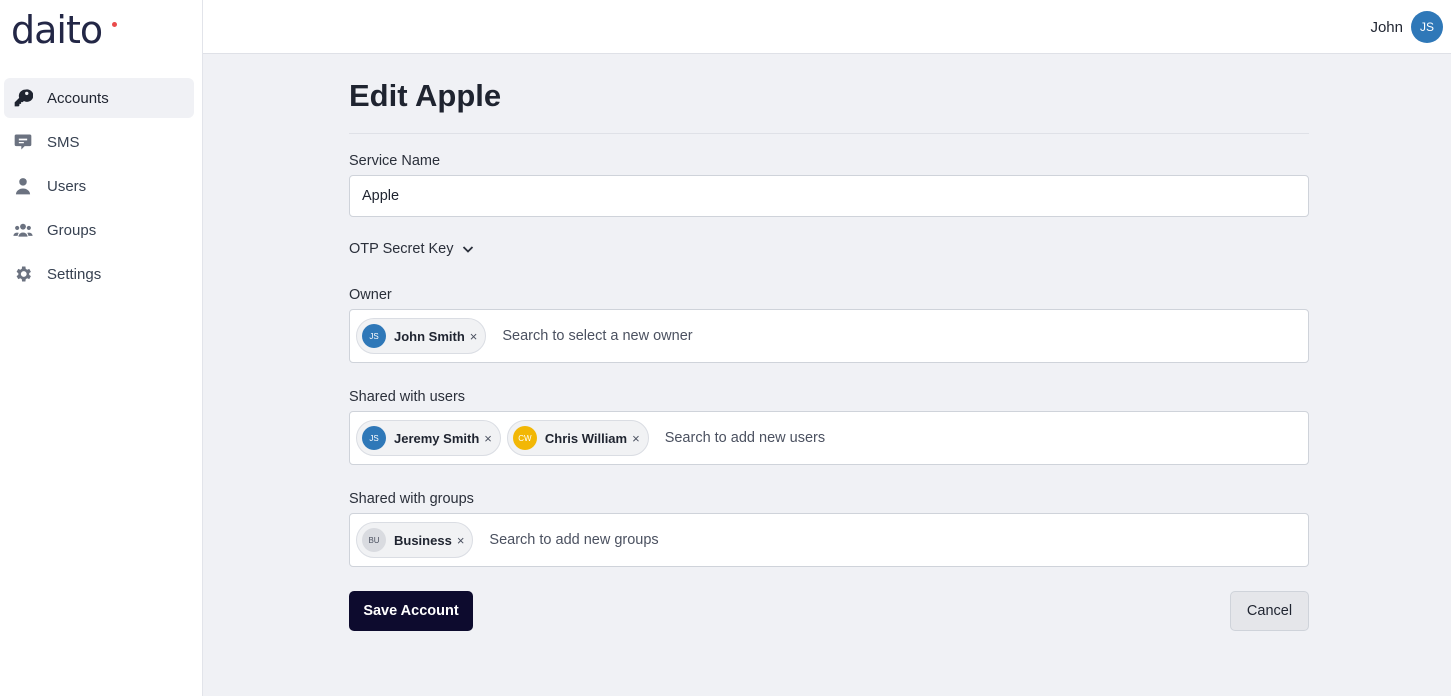 This screenshot has height=696, width=1451. What do you see at coordinates (99, 230) in the screenshot?
I see `sidebar-item-groups: Groups` at bounding box center [99, 230].